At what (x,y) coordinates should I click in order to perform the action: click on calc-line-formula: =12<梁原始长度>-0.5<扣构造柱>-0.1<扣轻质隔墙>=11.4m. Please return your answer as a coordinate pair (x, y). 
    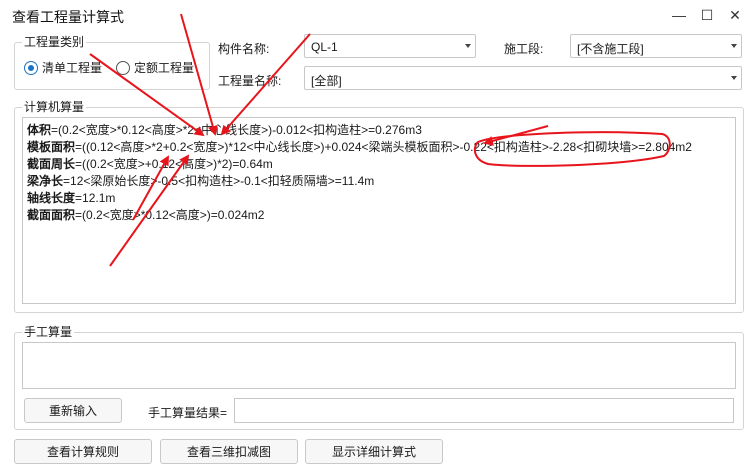
    Looking at the image, I should click on (219, 181).